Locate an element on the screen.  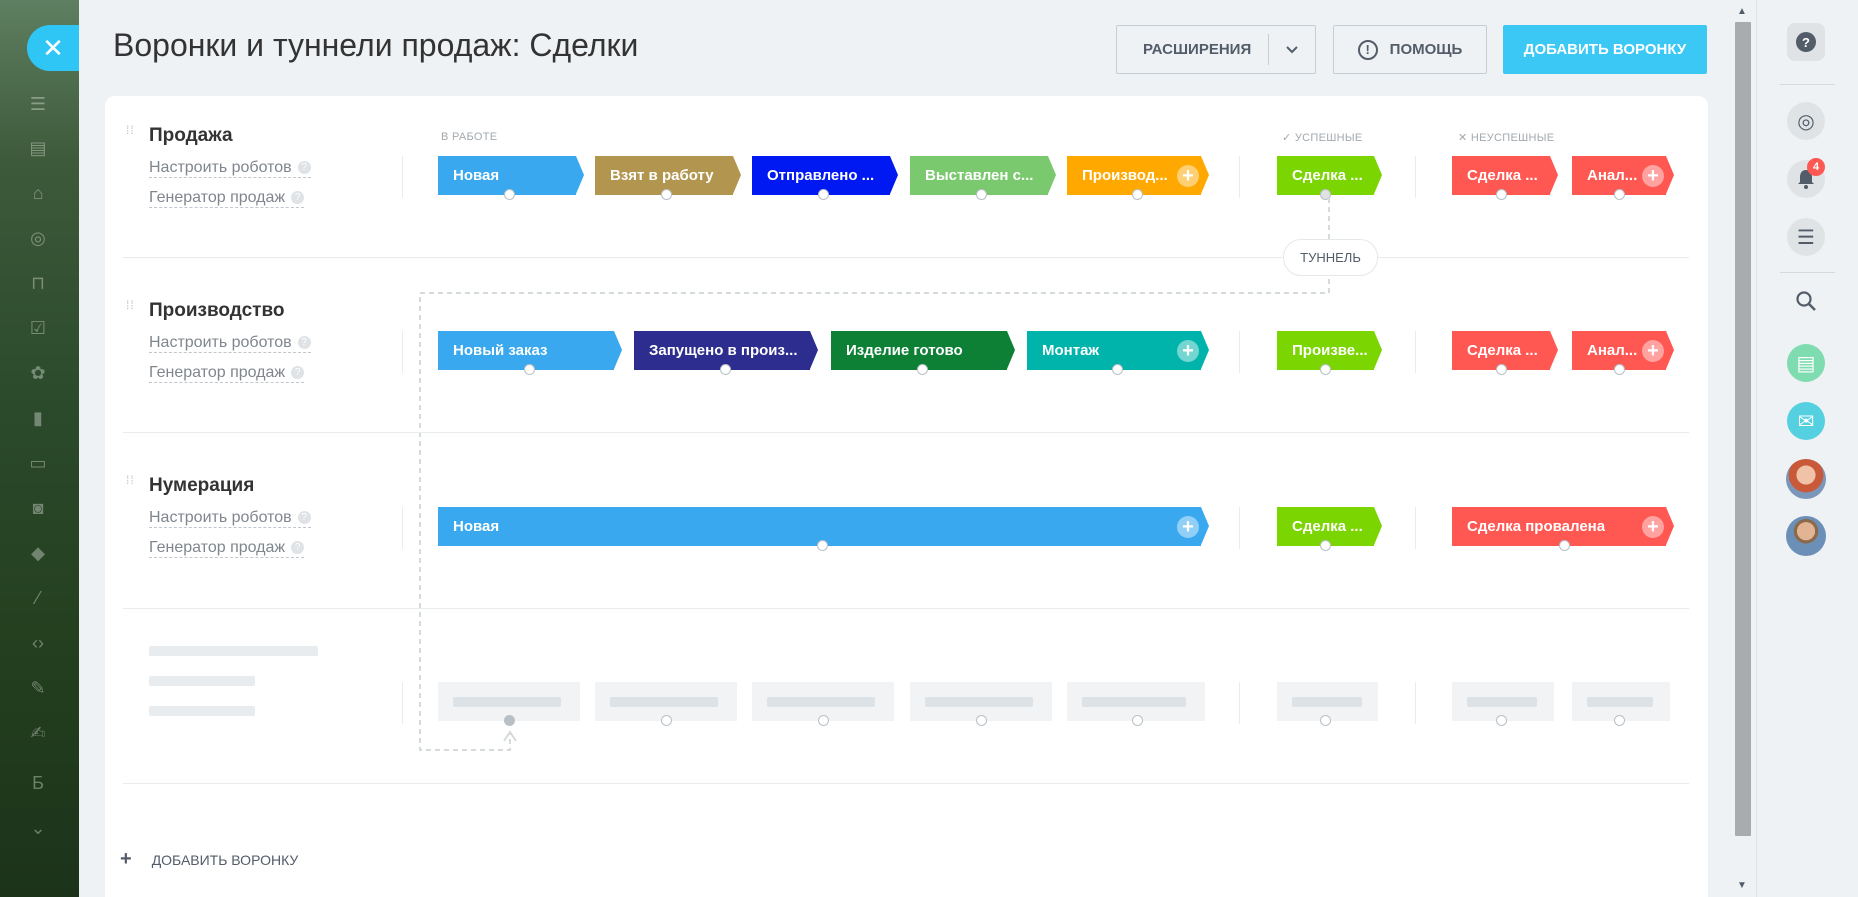
messenger-button: ✉ is located at coordinates (1806, 421).